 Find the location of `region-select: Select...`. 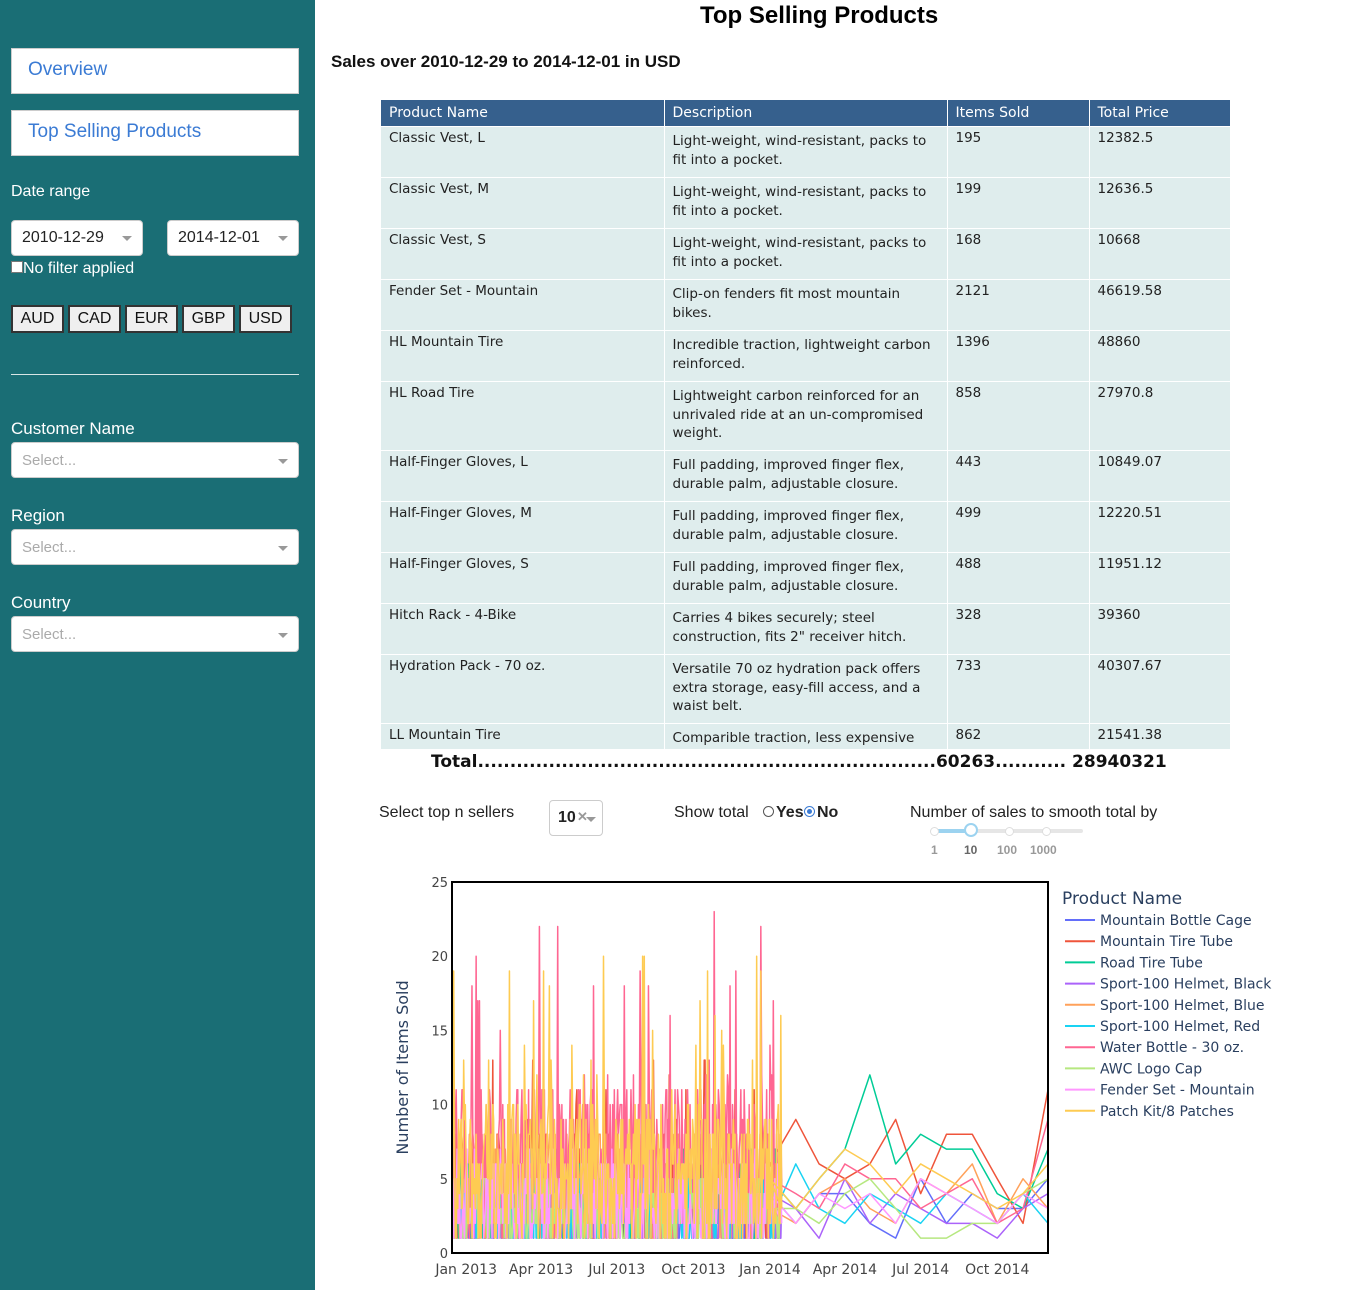

region-select: Select... is located at coordinates (155, 547).